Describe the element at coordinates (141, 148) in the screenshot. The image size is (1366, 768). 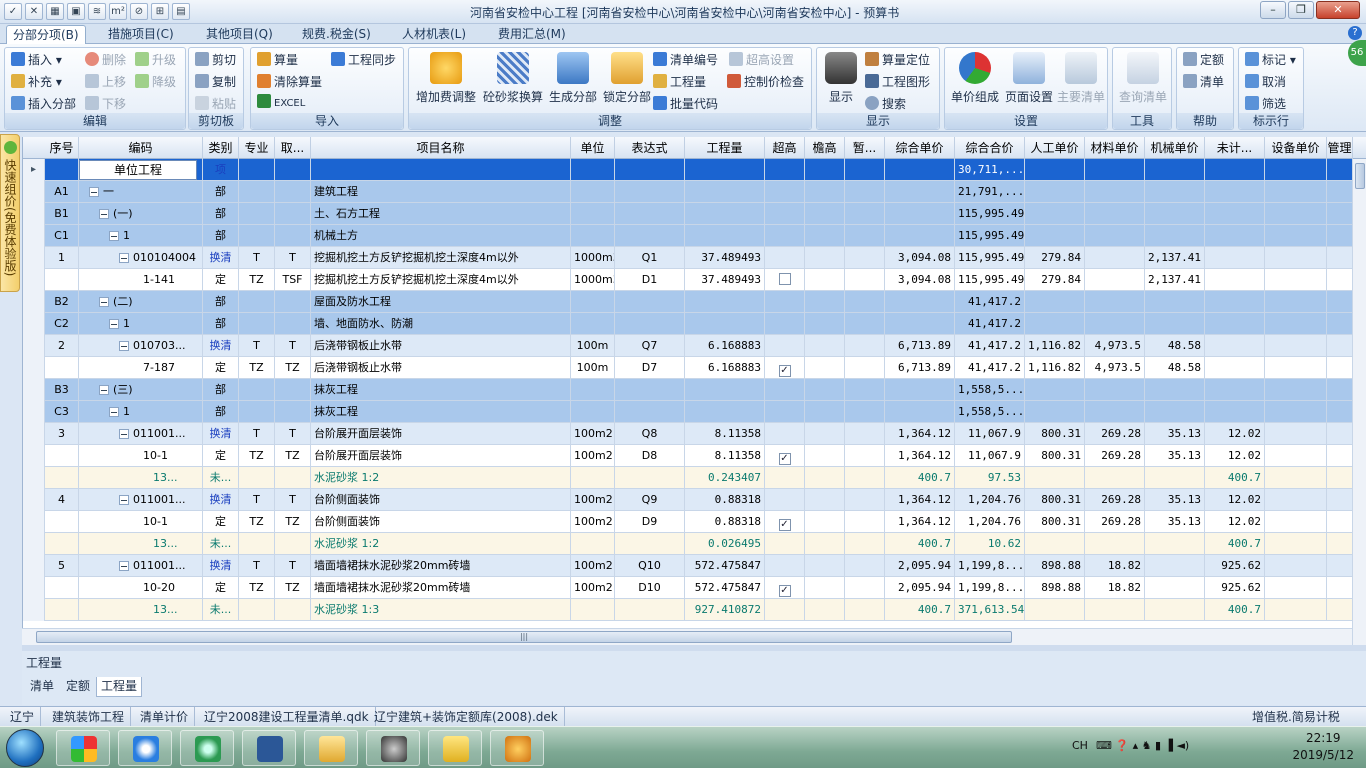
I see `column-header-1: 编码` at that location.